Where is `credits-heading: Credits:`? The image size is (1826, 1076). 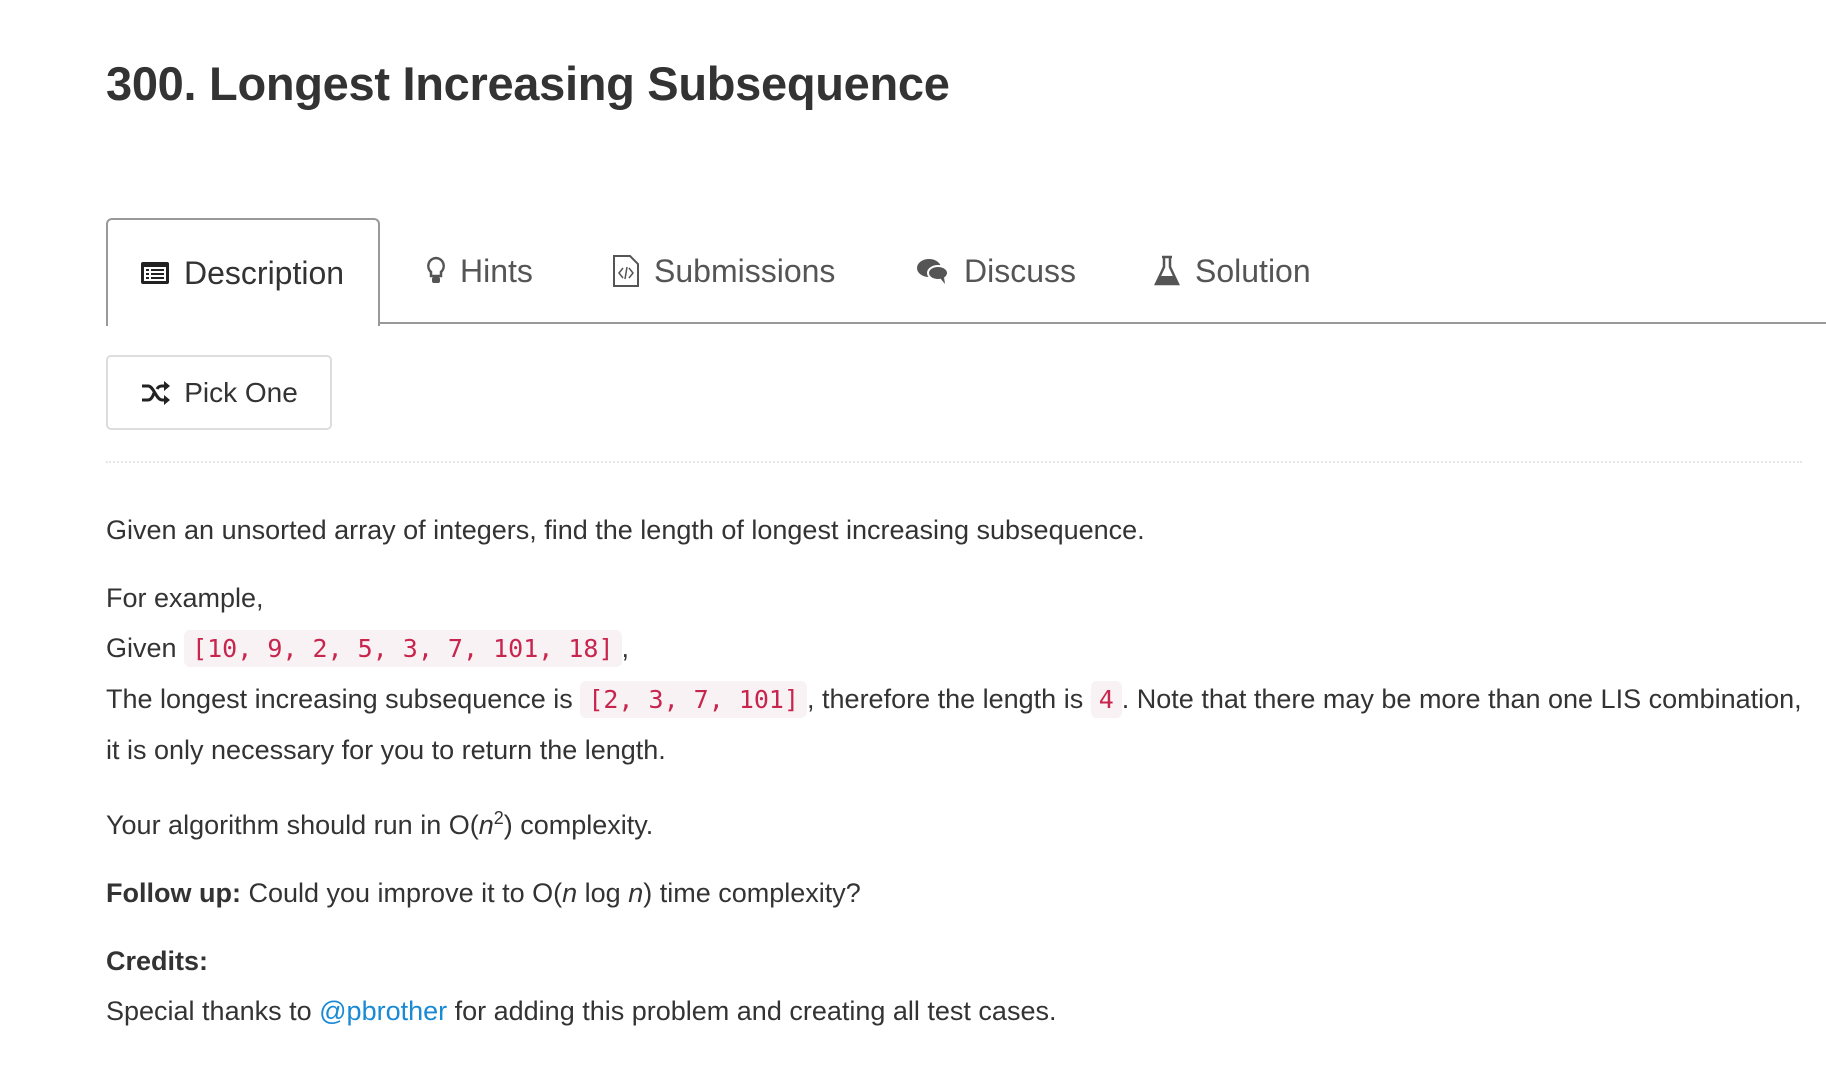 credits-heading: Credits: is located at coordinates (157, 961).